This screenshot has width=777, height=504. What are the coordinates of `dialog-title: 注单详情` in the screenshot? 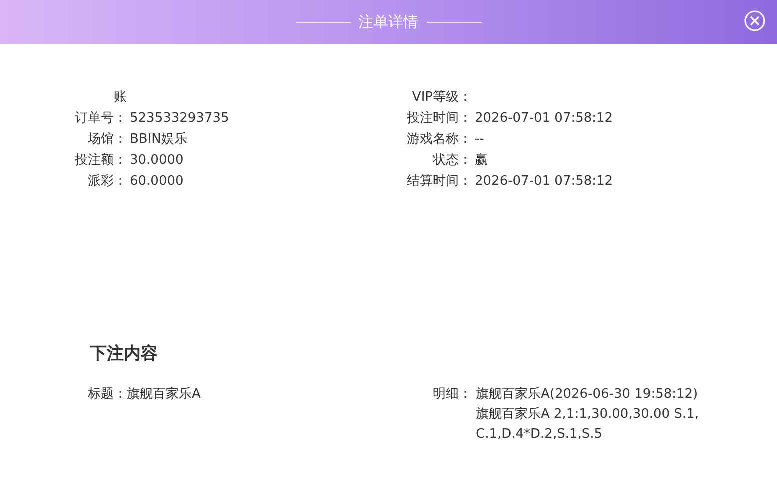 It's located at (388, 22).